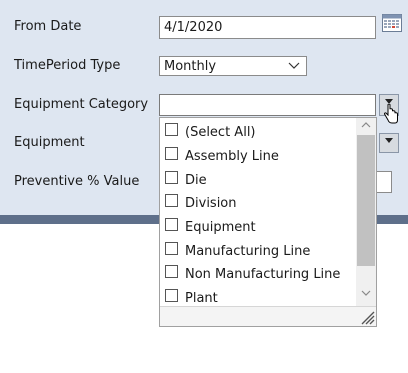 The width and height of the screenshot is (408, 373). Describe the element at coordinates (392, 23) in the screenshot. I see `calendar-icon` at that location.